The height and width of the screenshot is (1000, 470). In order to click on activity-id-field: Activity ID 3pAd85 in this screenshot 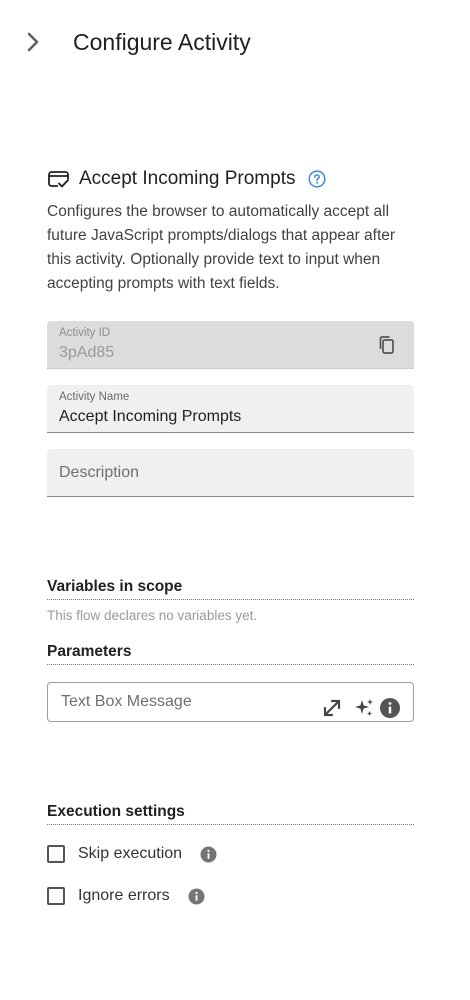, I will do `click(230, 345)`.